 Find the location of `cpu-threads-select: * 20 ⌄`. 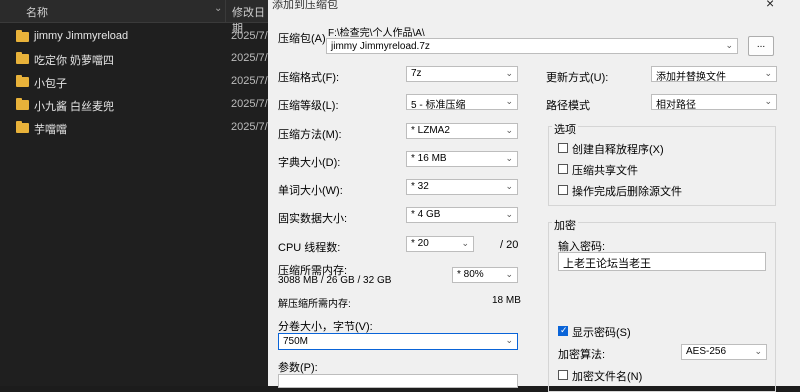

cpu-threads-select: * 20 ⌄ is located at coordinates (440, 244).